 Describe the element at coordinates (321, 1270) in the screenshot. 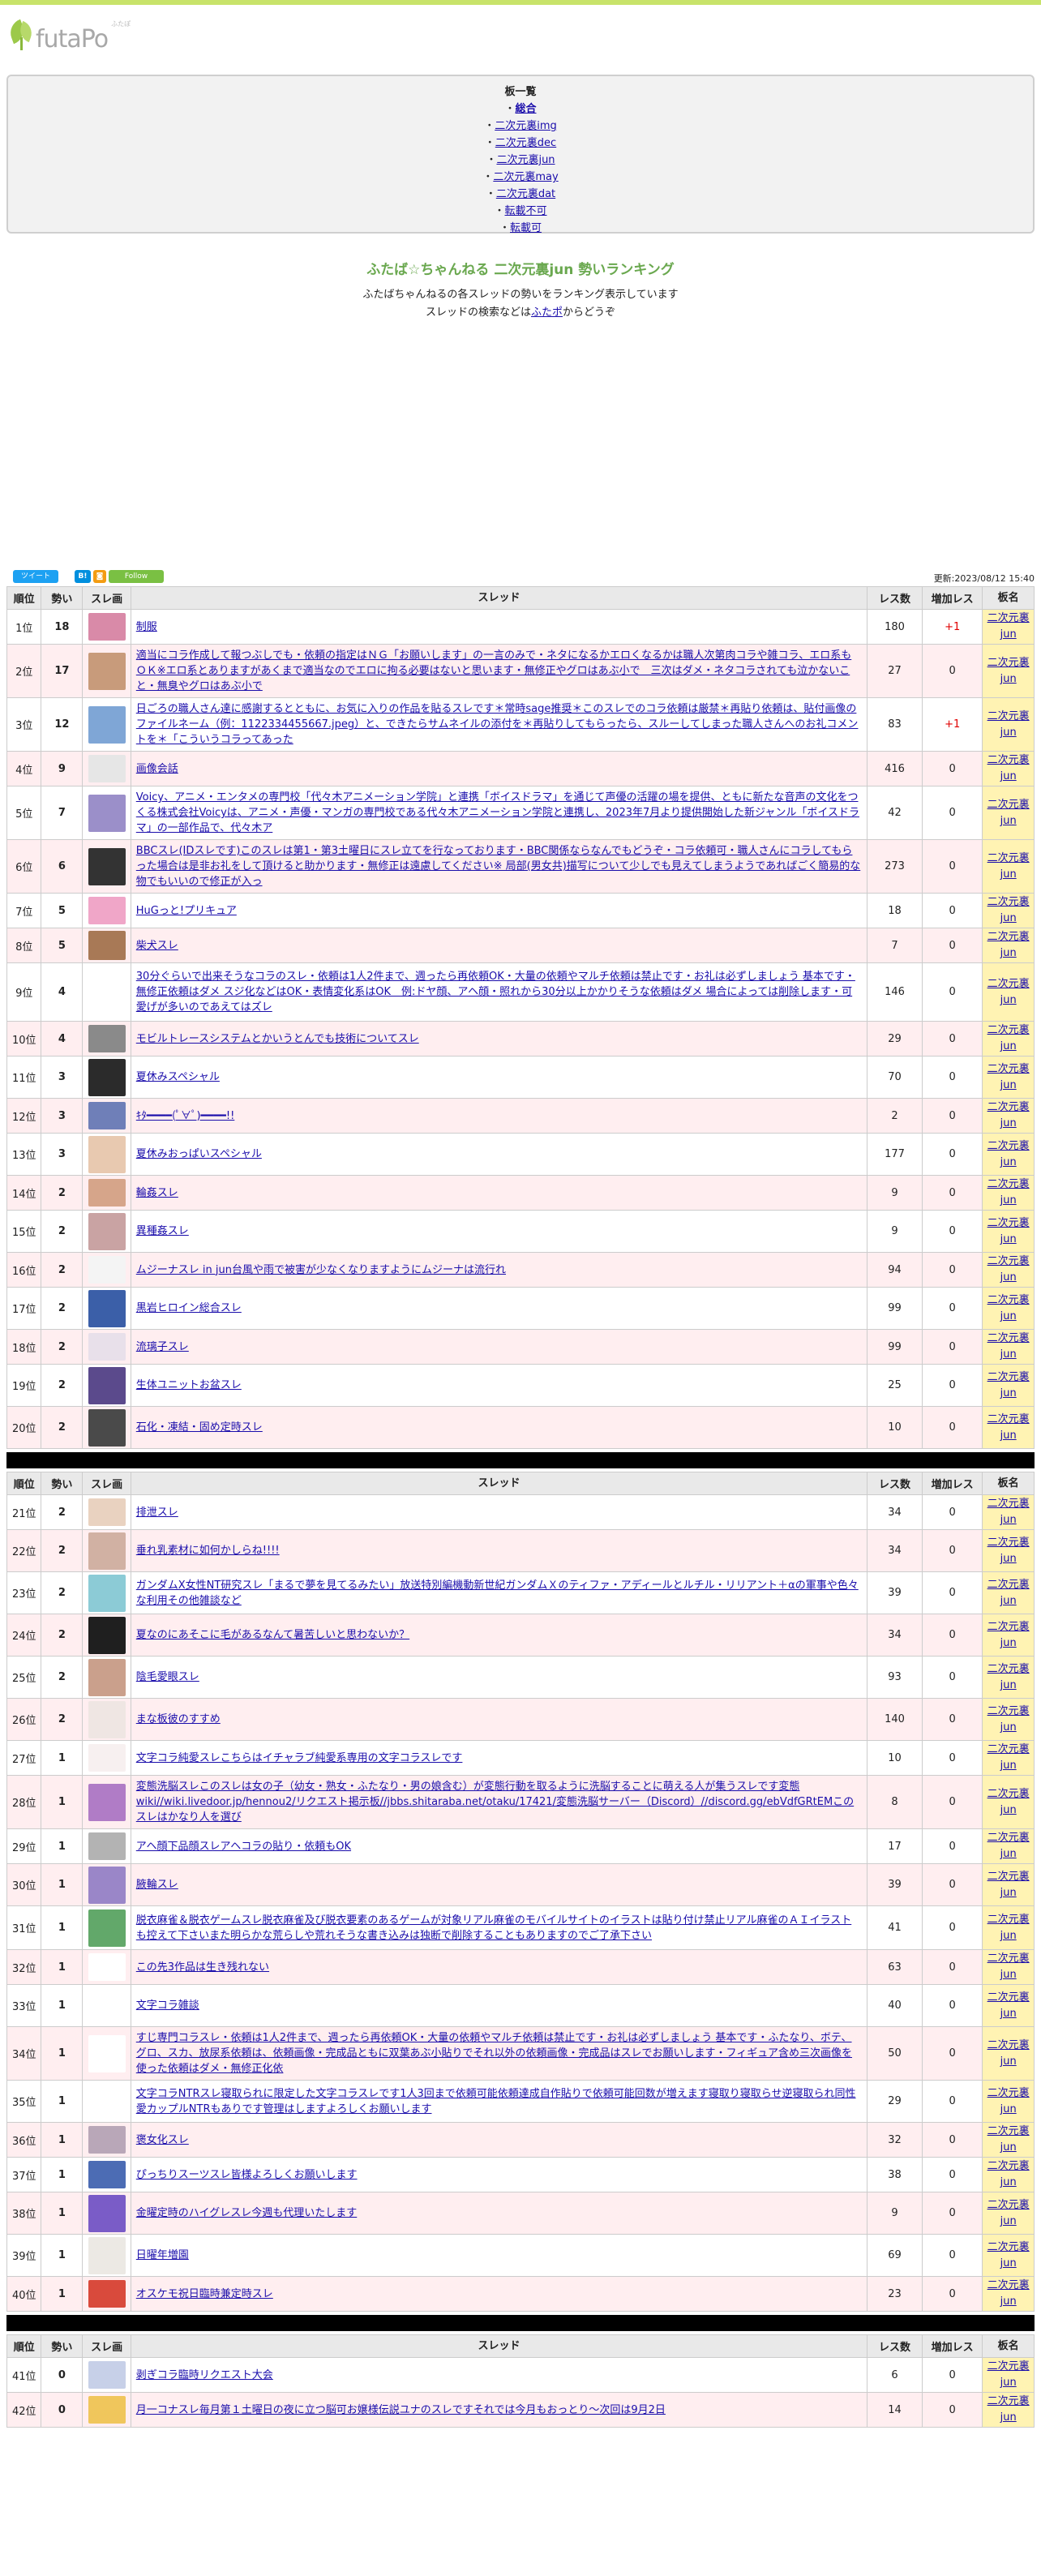

I see `thread-link: ムジーナスレ in jun台風や雨で被害が少なくなりますようにムジーナは流行れ` at that location.